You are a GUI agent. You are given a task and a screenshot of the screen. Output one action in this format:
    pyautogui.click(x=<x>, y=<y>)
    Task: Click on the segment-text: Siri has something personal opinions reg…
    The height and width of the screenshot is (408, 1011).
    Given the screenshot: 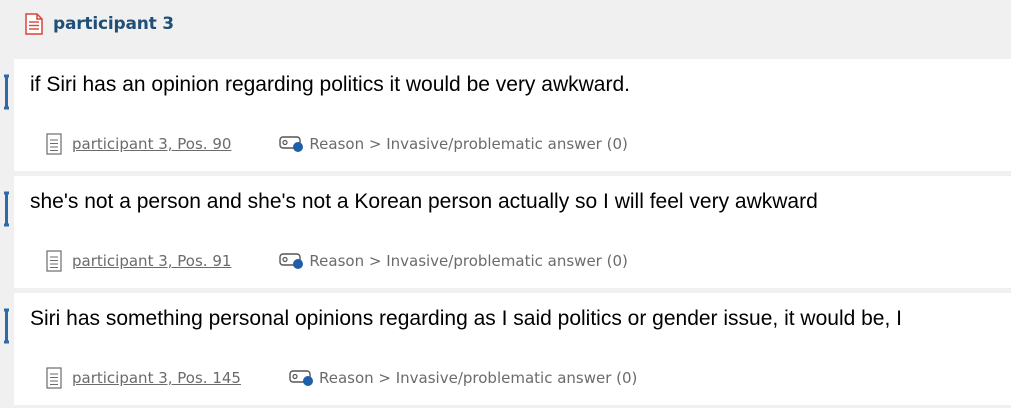 What is the action you would take?
    pyautogui.click(x=466, y=319)
    